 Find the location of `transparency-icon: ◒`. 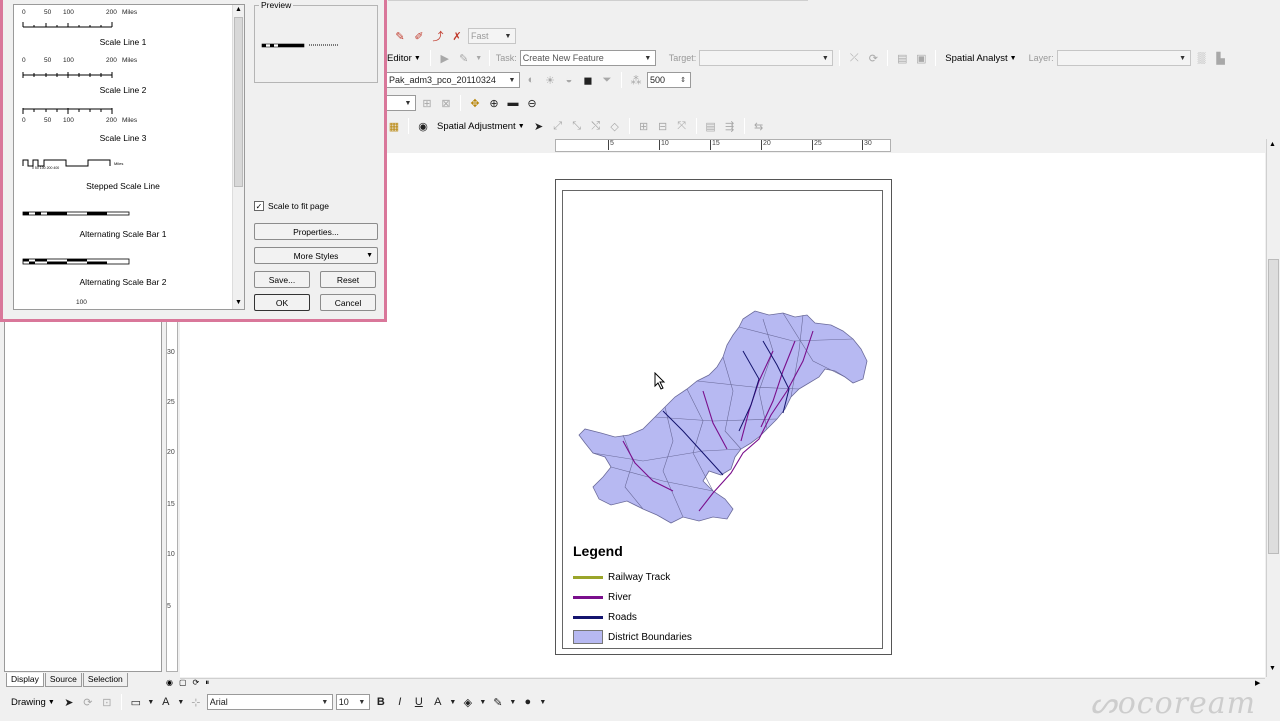

transparency-icon: ◒ is located at coordinates (569, 80).